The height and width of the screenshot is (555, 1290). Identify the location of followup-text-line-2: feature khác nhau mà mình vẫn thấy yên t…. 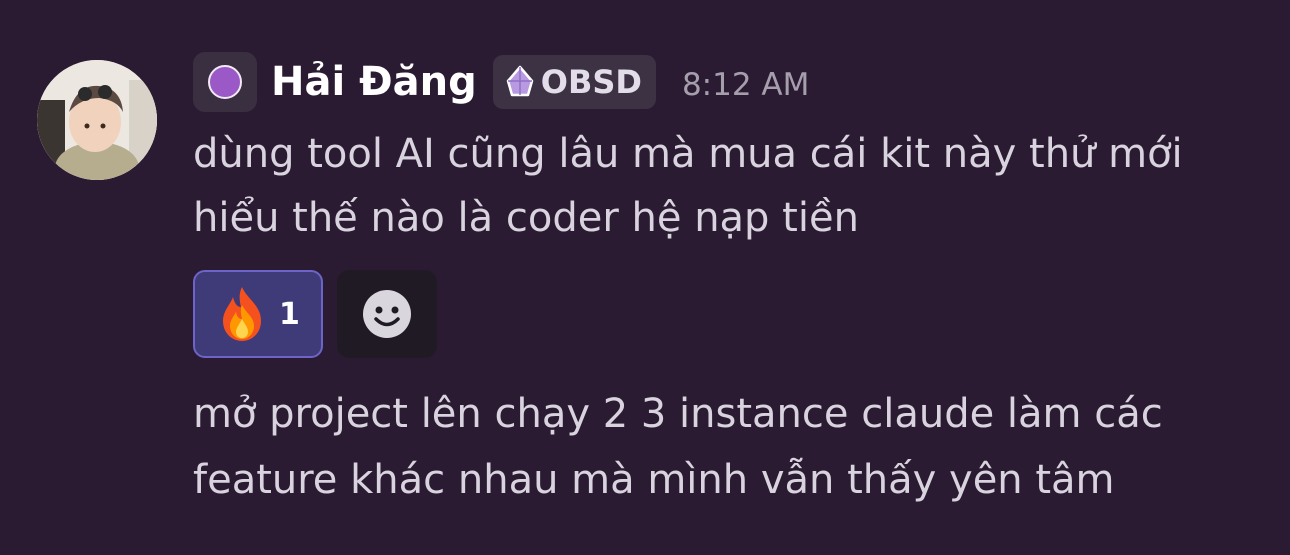
(654, 480).